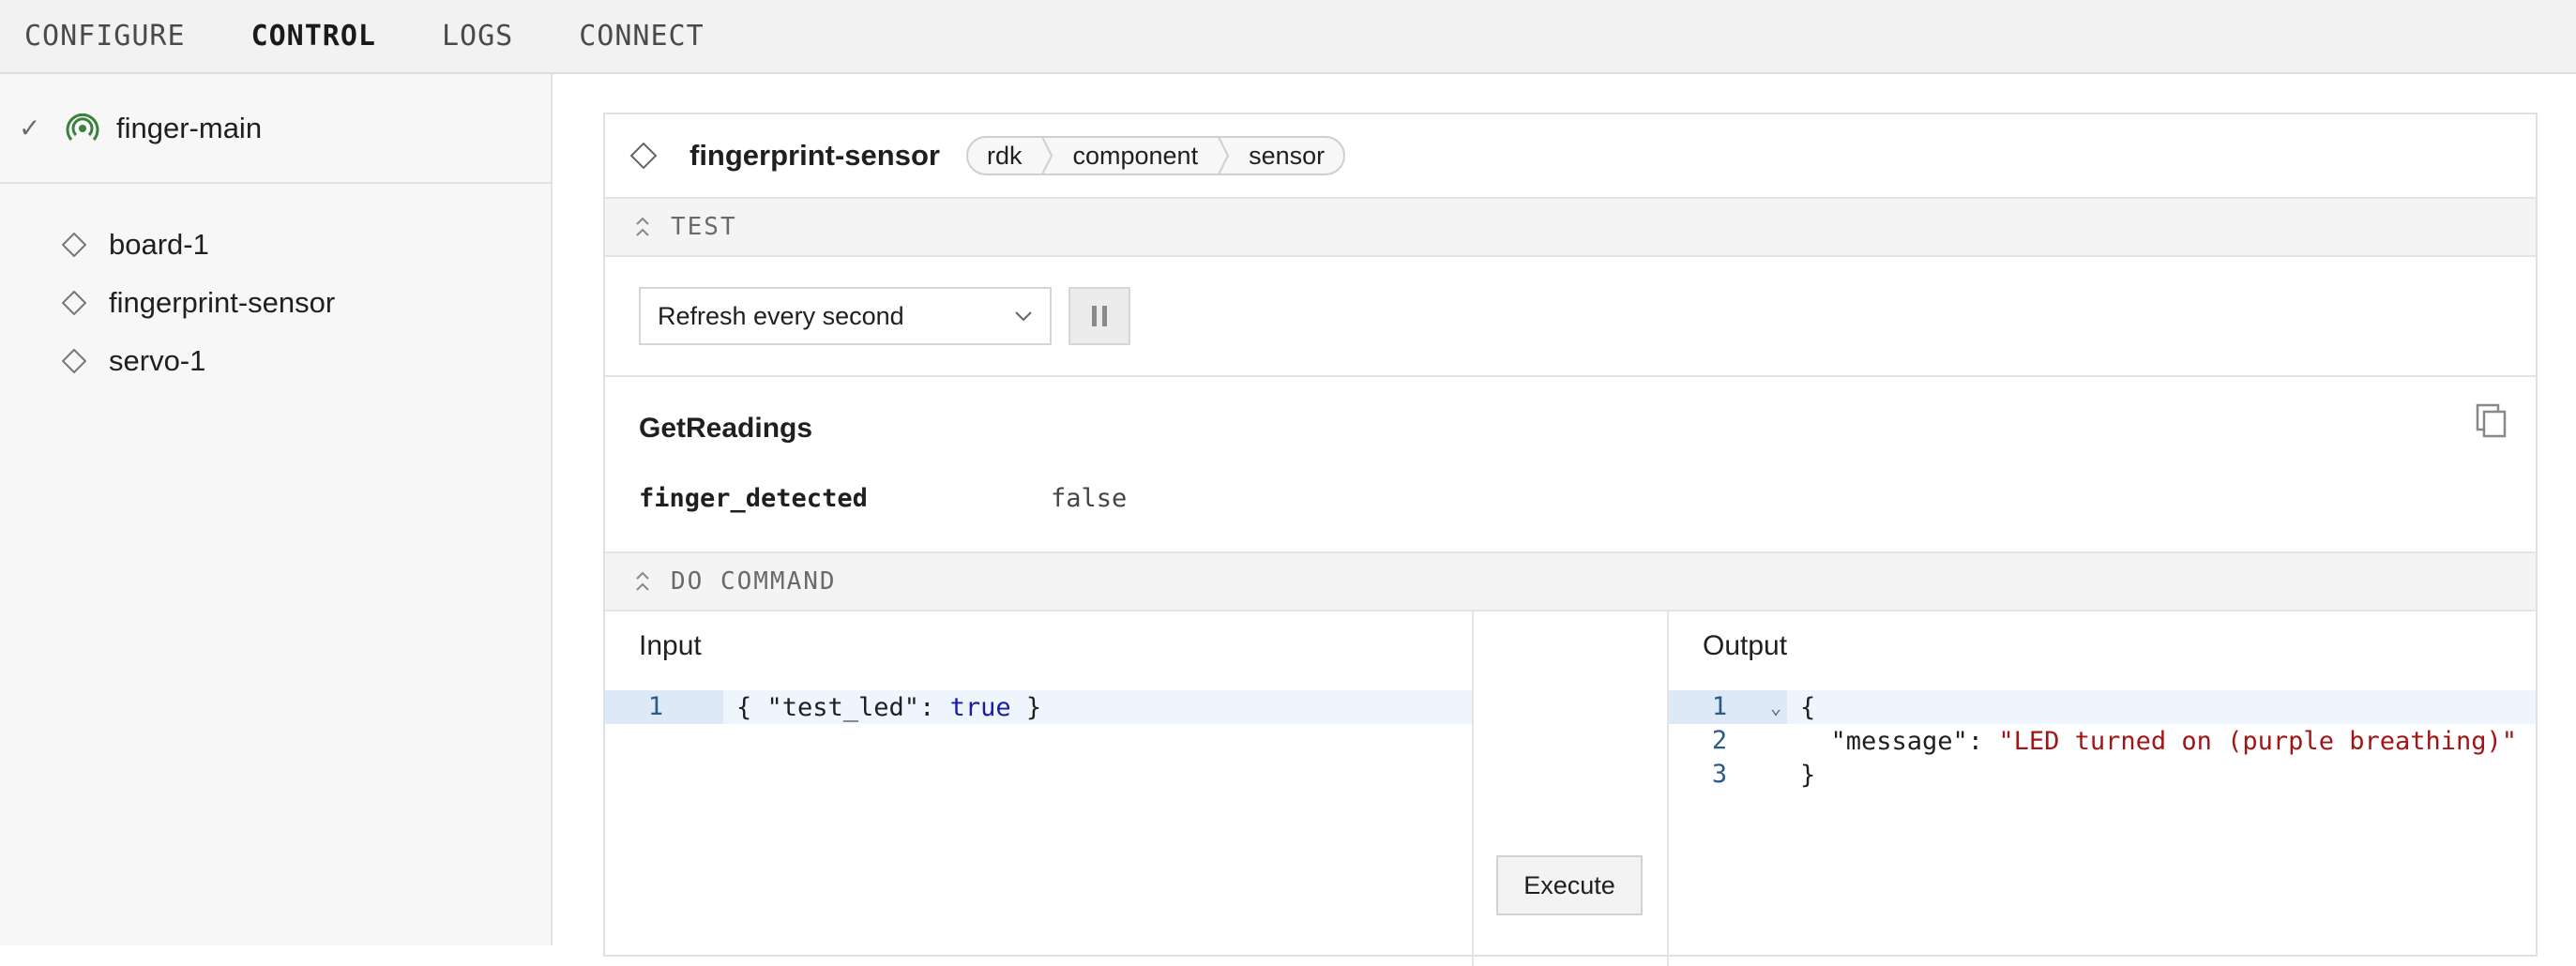  What do you see at coordinates (1899, 741) in the screenshot?
I see `code-token: "message":` at bounding box center [1899, 741].